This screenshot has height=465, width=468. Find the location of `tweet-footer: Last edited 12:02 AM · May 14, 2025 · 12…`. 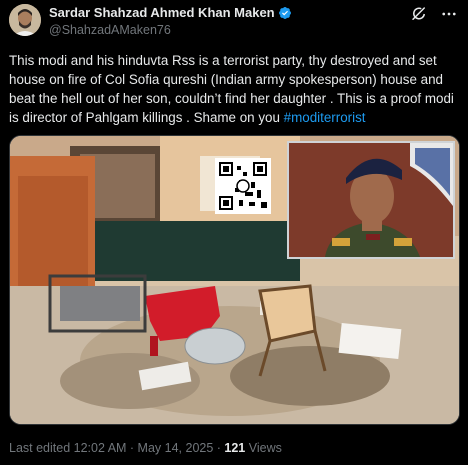

tweet-footer: Last edited 12:02 AM · May 14, 2025 · 12… is located at coordinates (145, 448).